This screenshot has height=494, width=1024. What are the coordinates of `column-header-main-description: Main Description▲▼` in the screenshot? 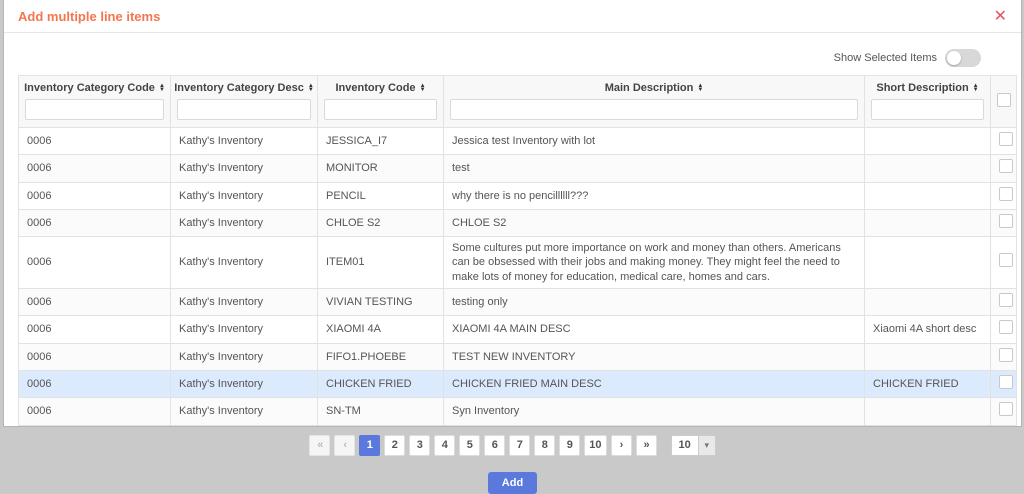 It's located at (654, 102).